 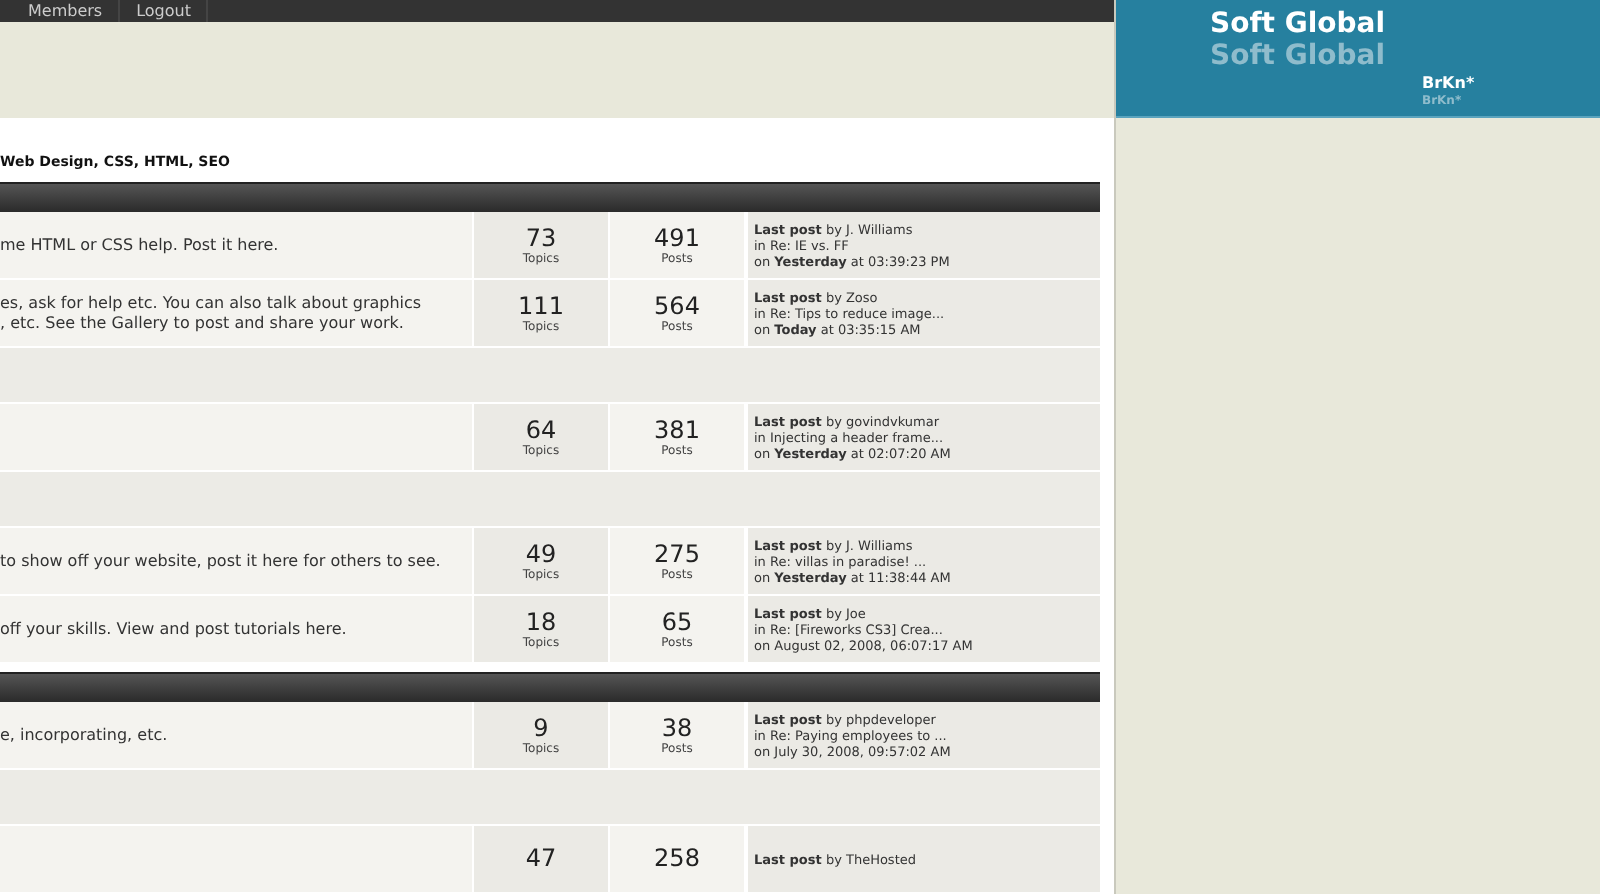 What do you see at coordinates (540, 859) in the screenshot?
I see `topics-cell: 47` at bounding box center [540, 859].